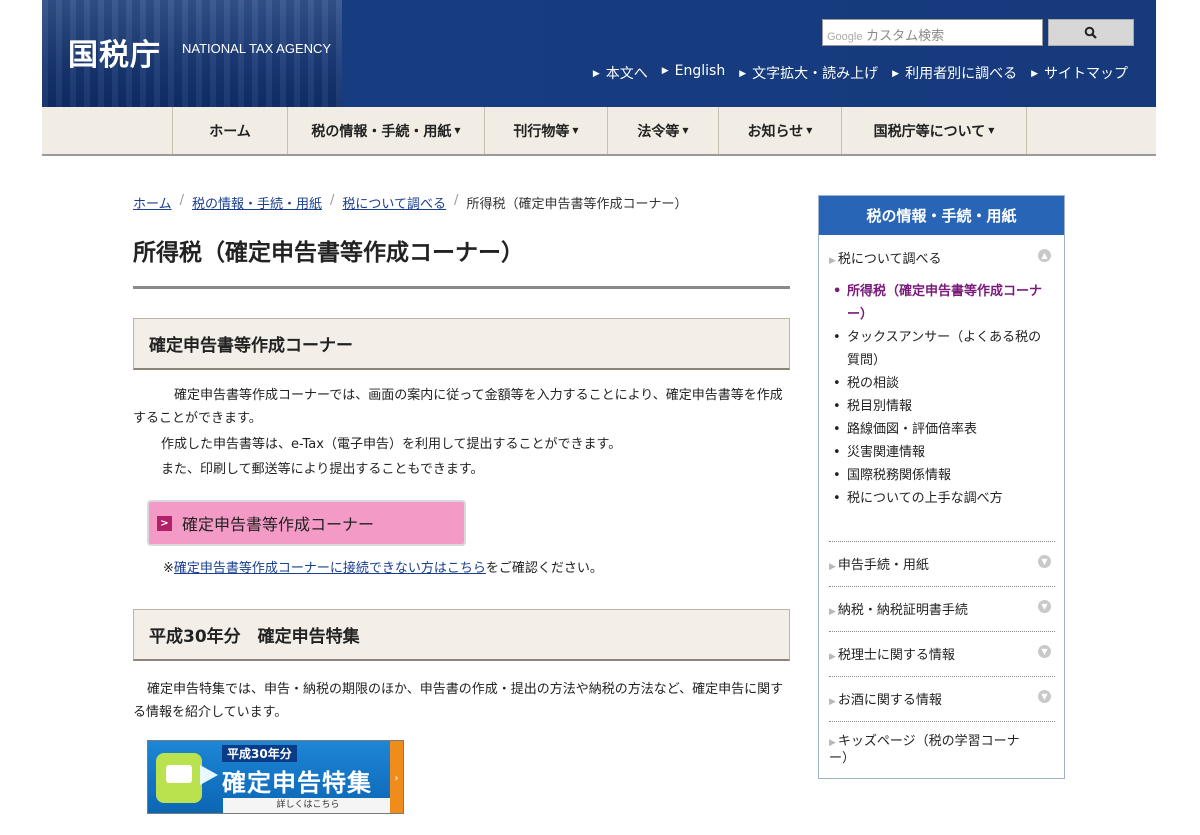 This screenshot has width=1200, height=835. I want to click on megaphone-icon, so click(209, 775).